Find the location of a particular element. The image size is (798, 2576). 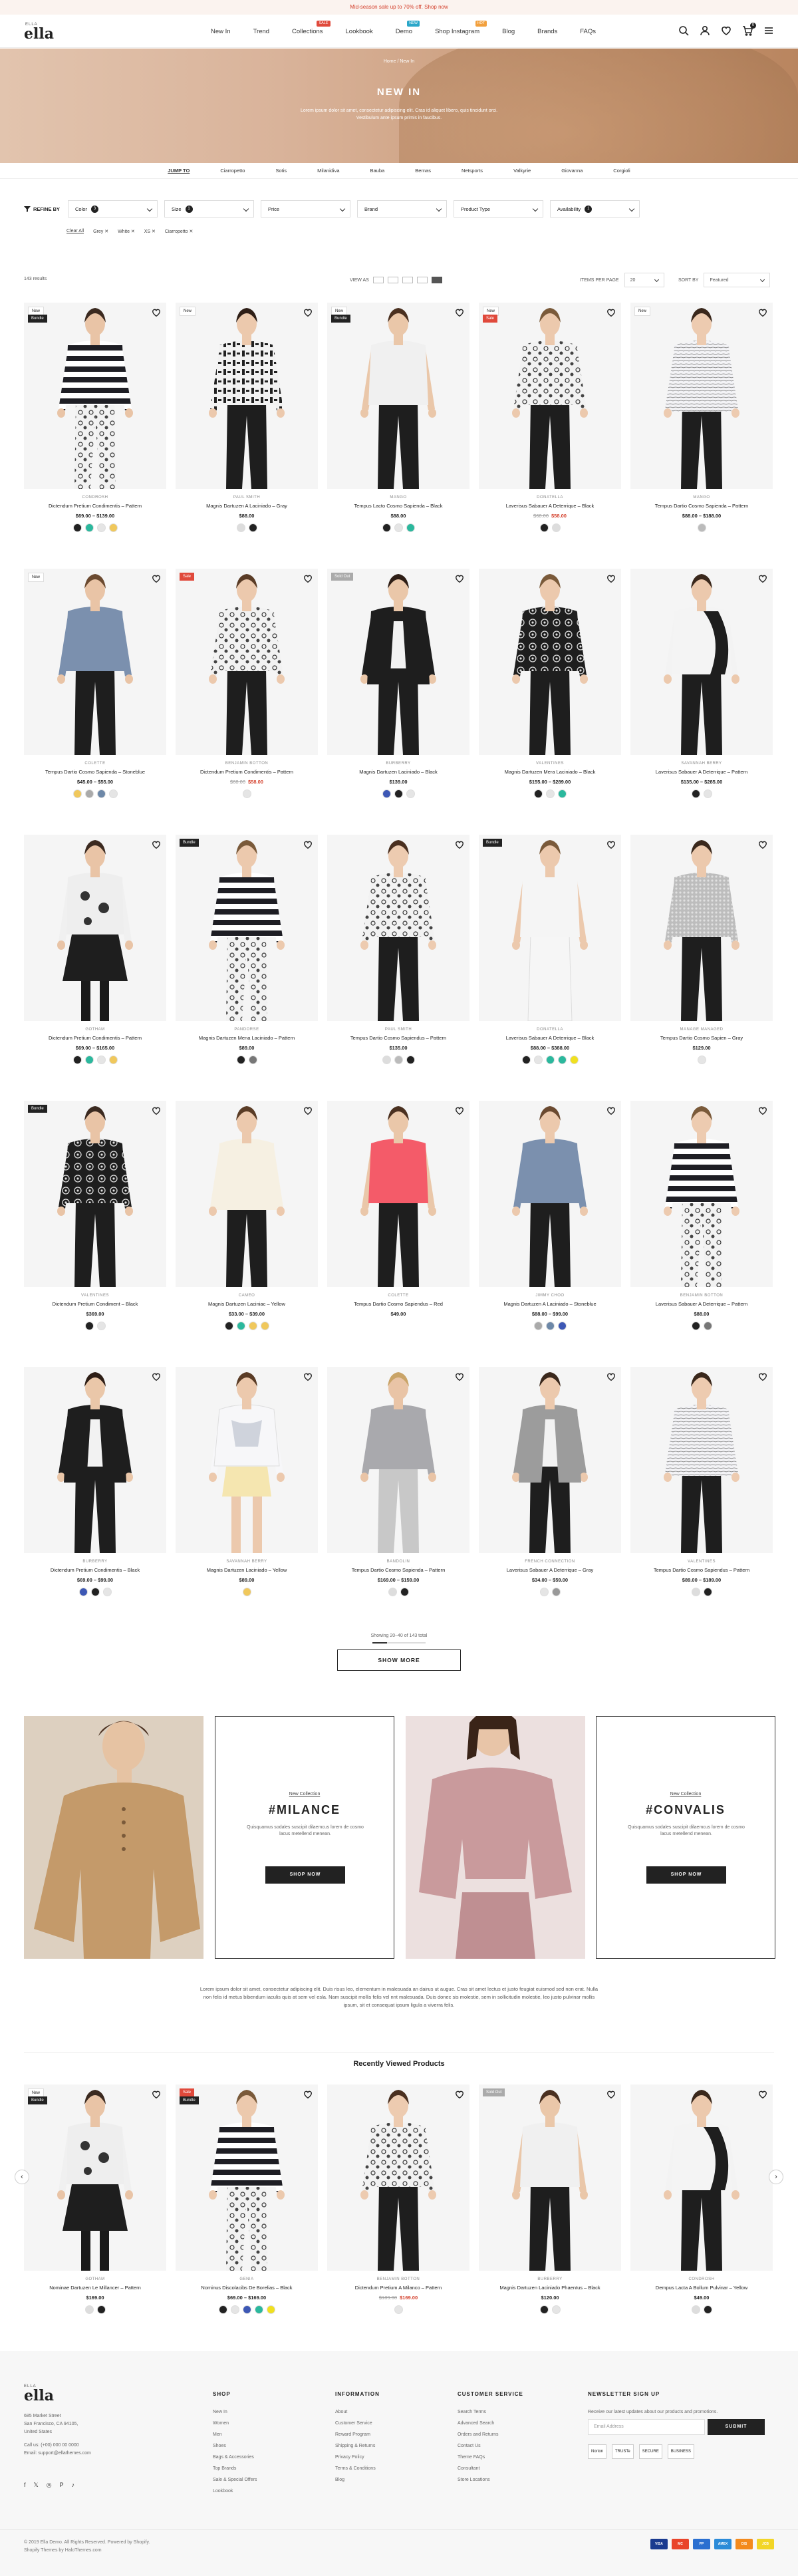

items-per-page-select: 20 is located at coordinates (644, 280).